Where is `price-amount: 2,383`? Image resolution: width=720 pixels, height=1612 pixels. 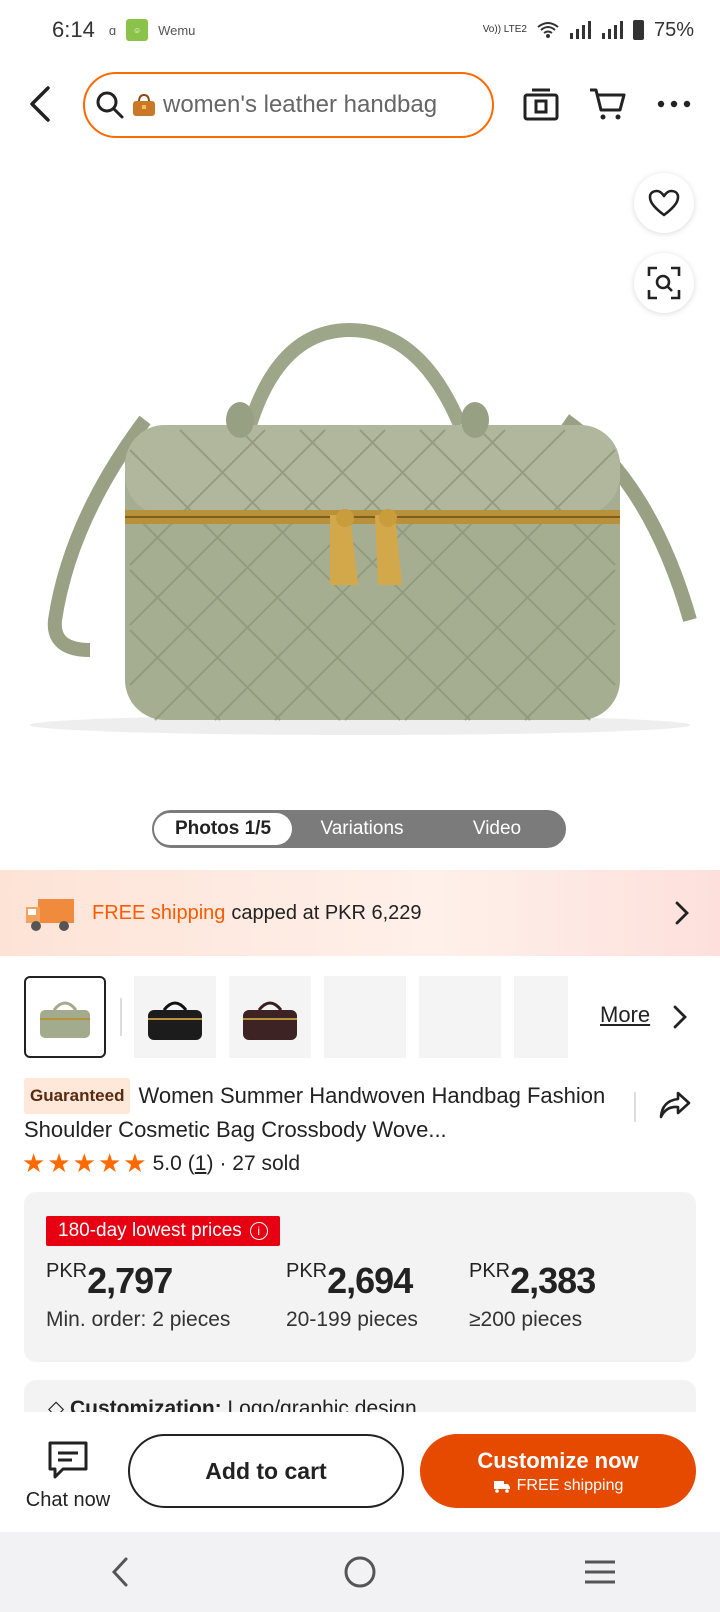 price-amount: 2,383 is located at coordinates (553, 1280).